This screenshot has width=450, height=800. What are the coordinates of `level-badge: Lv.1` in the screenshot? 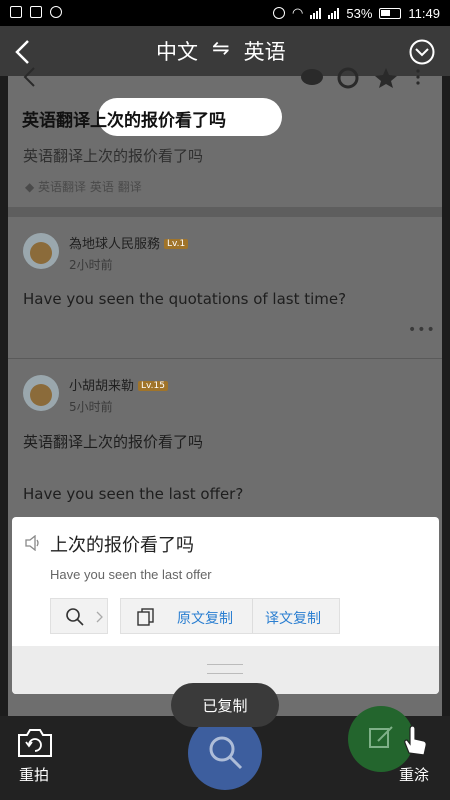 It's located at (176, 244).